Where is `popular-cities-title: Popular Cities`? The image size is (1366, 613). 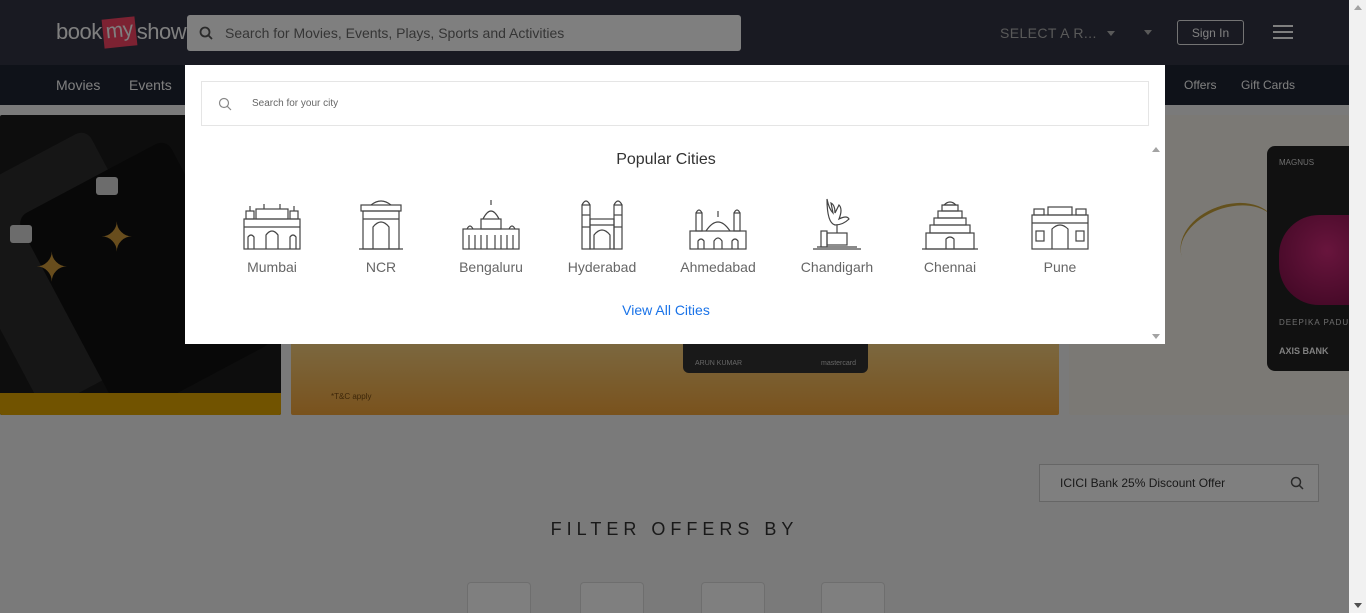 popular-cities-title: Popular Cities is located at coordinates (666, 159).